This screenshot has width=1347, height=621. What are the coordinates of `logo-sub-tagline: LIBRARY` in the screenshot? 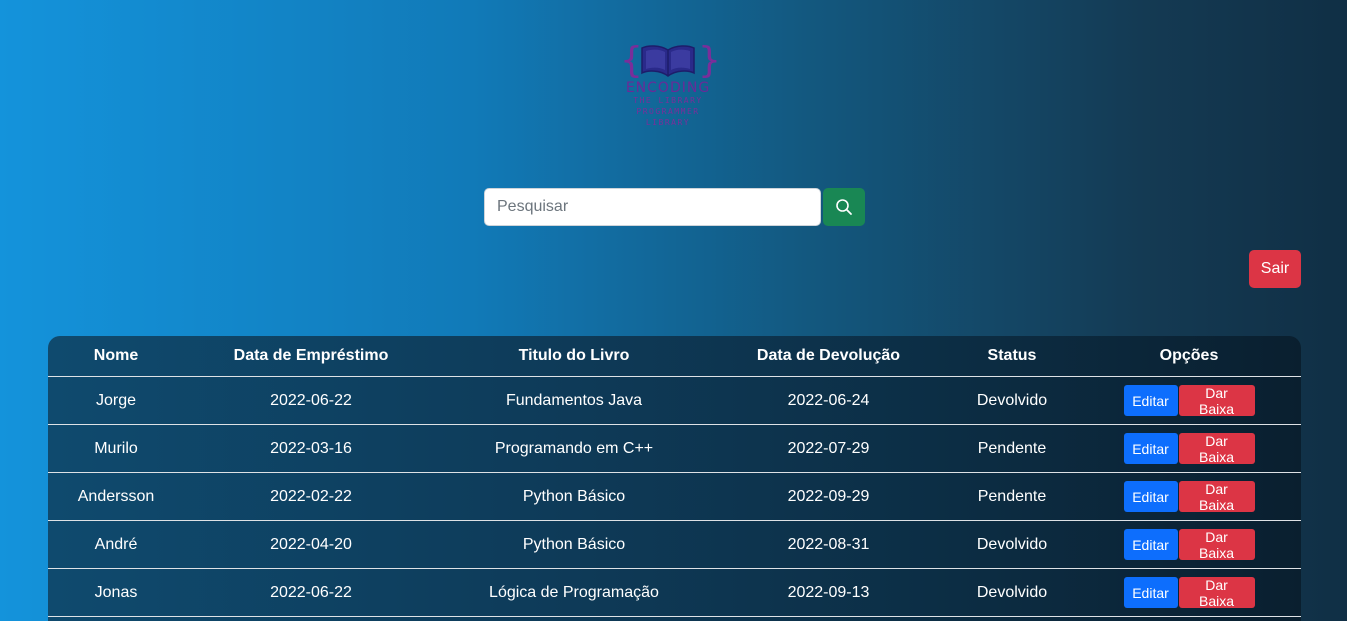 It's located at (668, 122).